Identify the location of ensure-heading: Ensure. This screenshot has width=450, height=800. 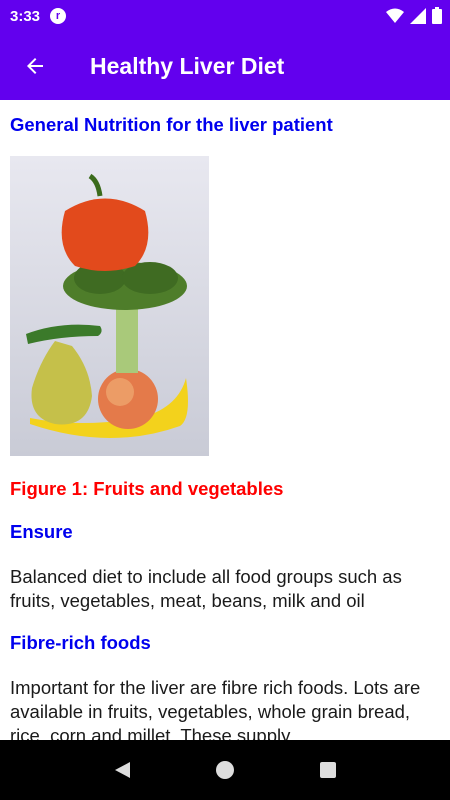
(41, 531).